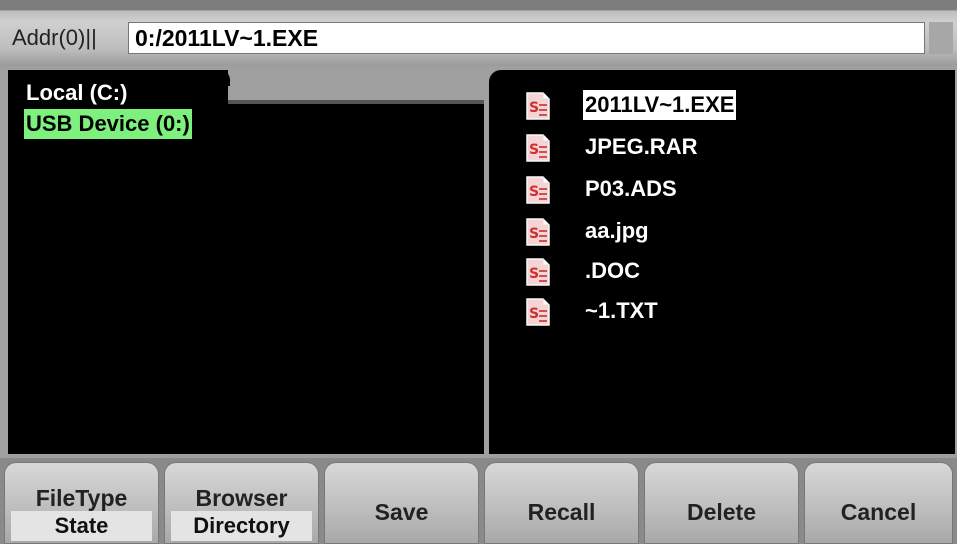 The width and height of the screenshot is (957, 544). What do you see at coordinates (401, 512) in the screenshot?
I see `save-label: Save` at bounding box center [401, 512].